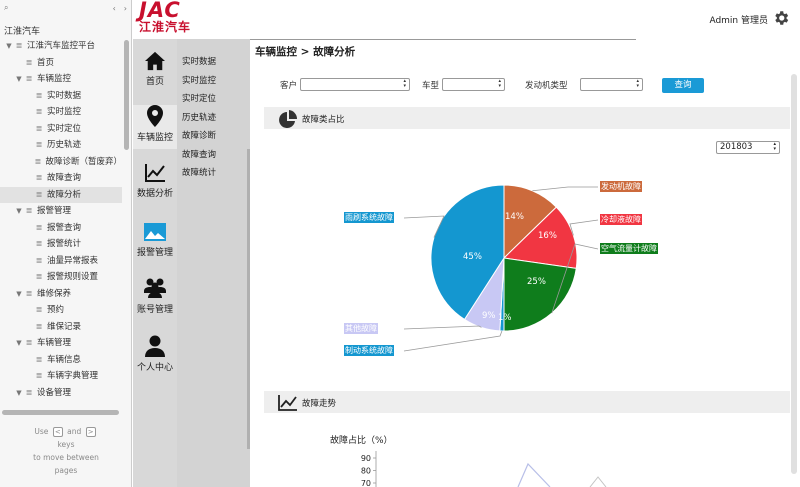 Image resolution: width=800 pixels, height=487 pixels. I want to click on outline-item: ▼ ≣ 车辆管理, so click(61, 343).